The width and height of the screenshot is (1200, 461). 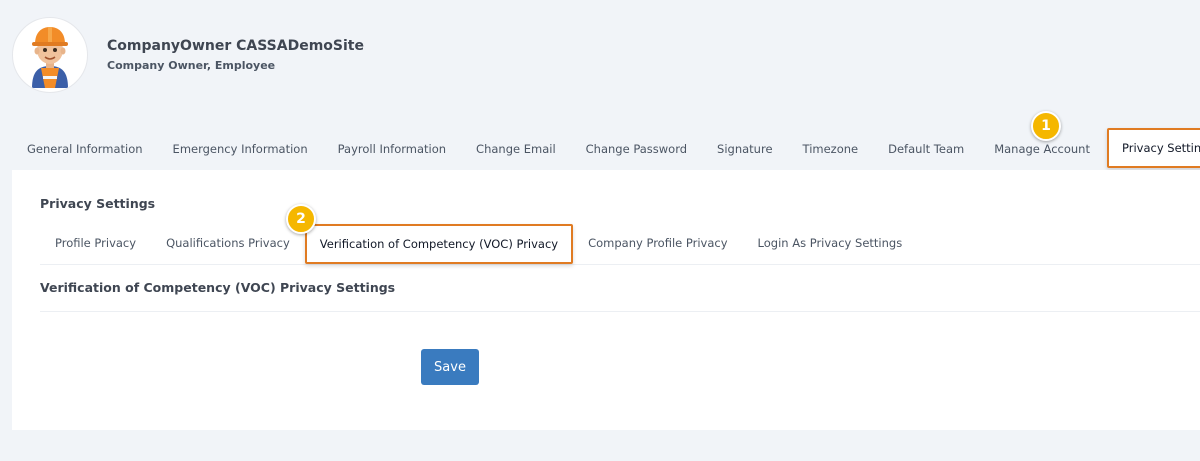 What do you see at coordinates (235, 46) in the screenshot?
I see `profile-name: CompanyOwner CASSADemoSite` at bounding box center [235, 46].